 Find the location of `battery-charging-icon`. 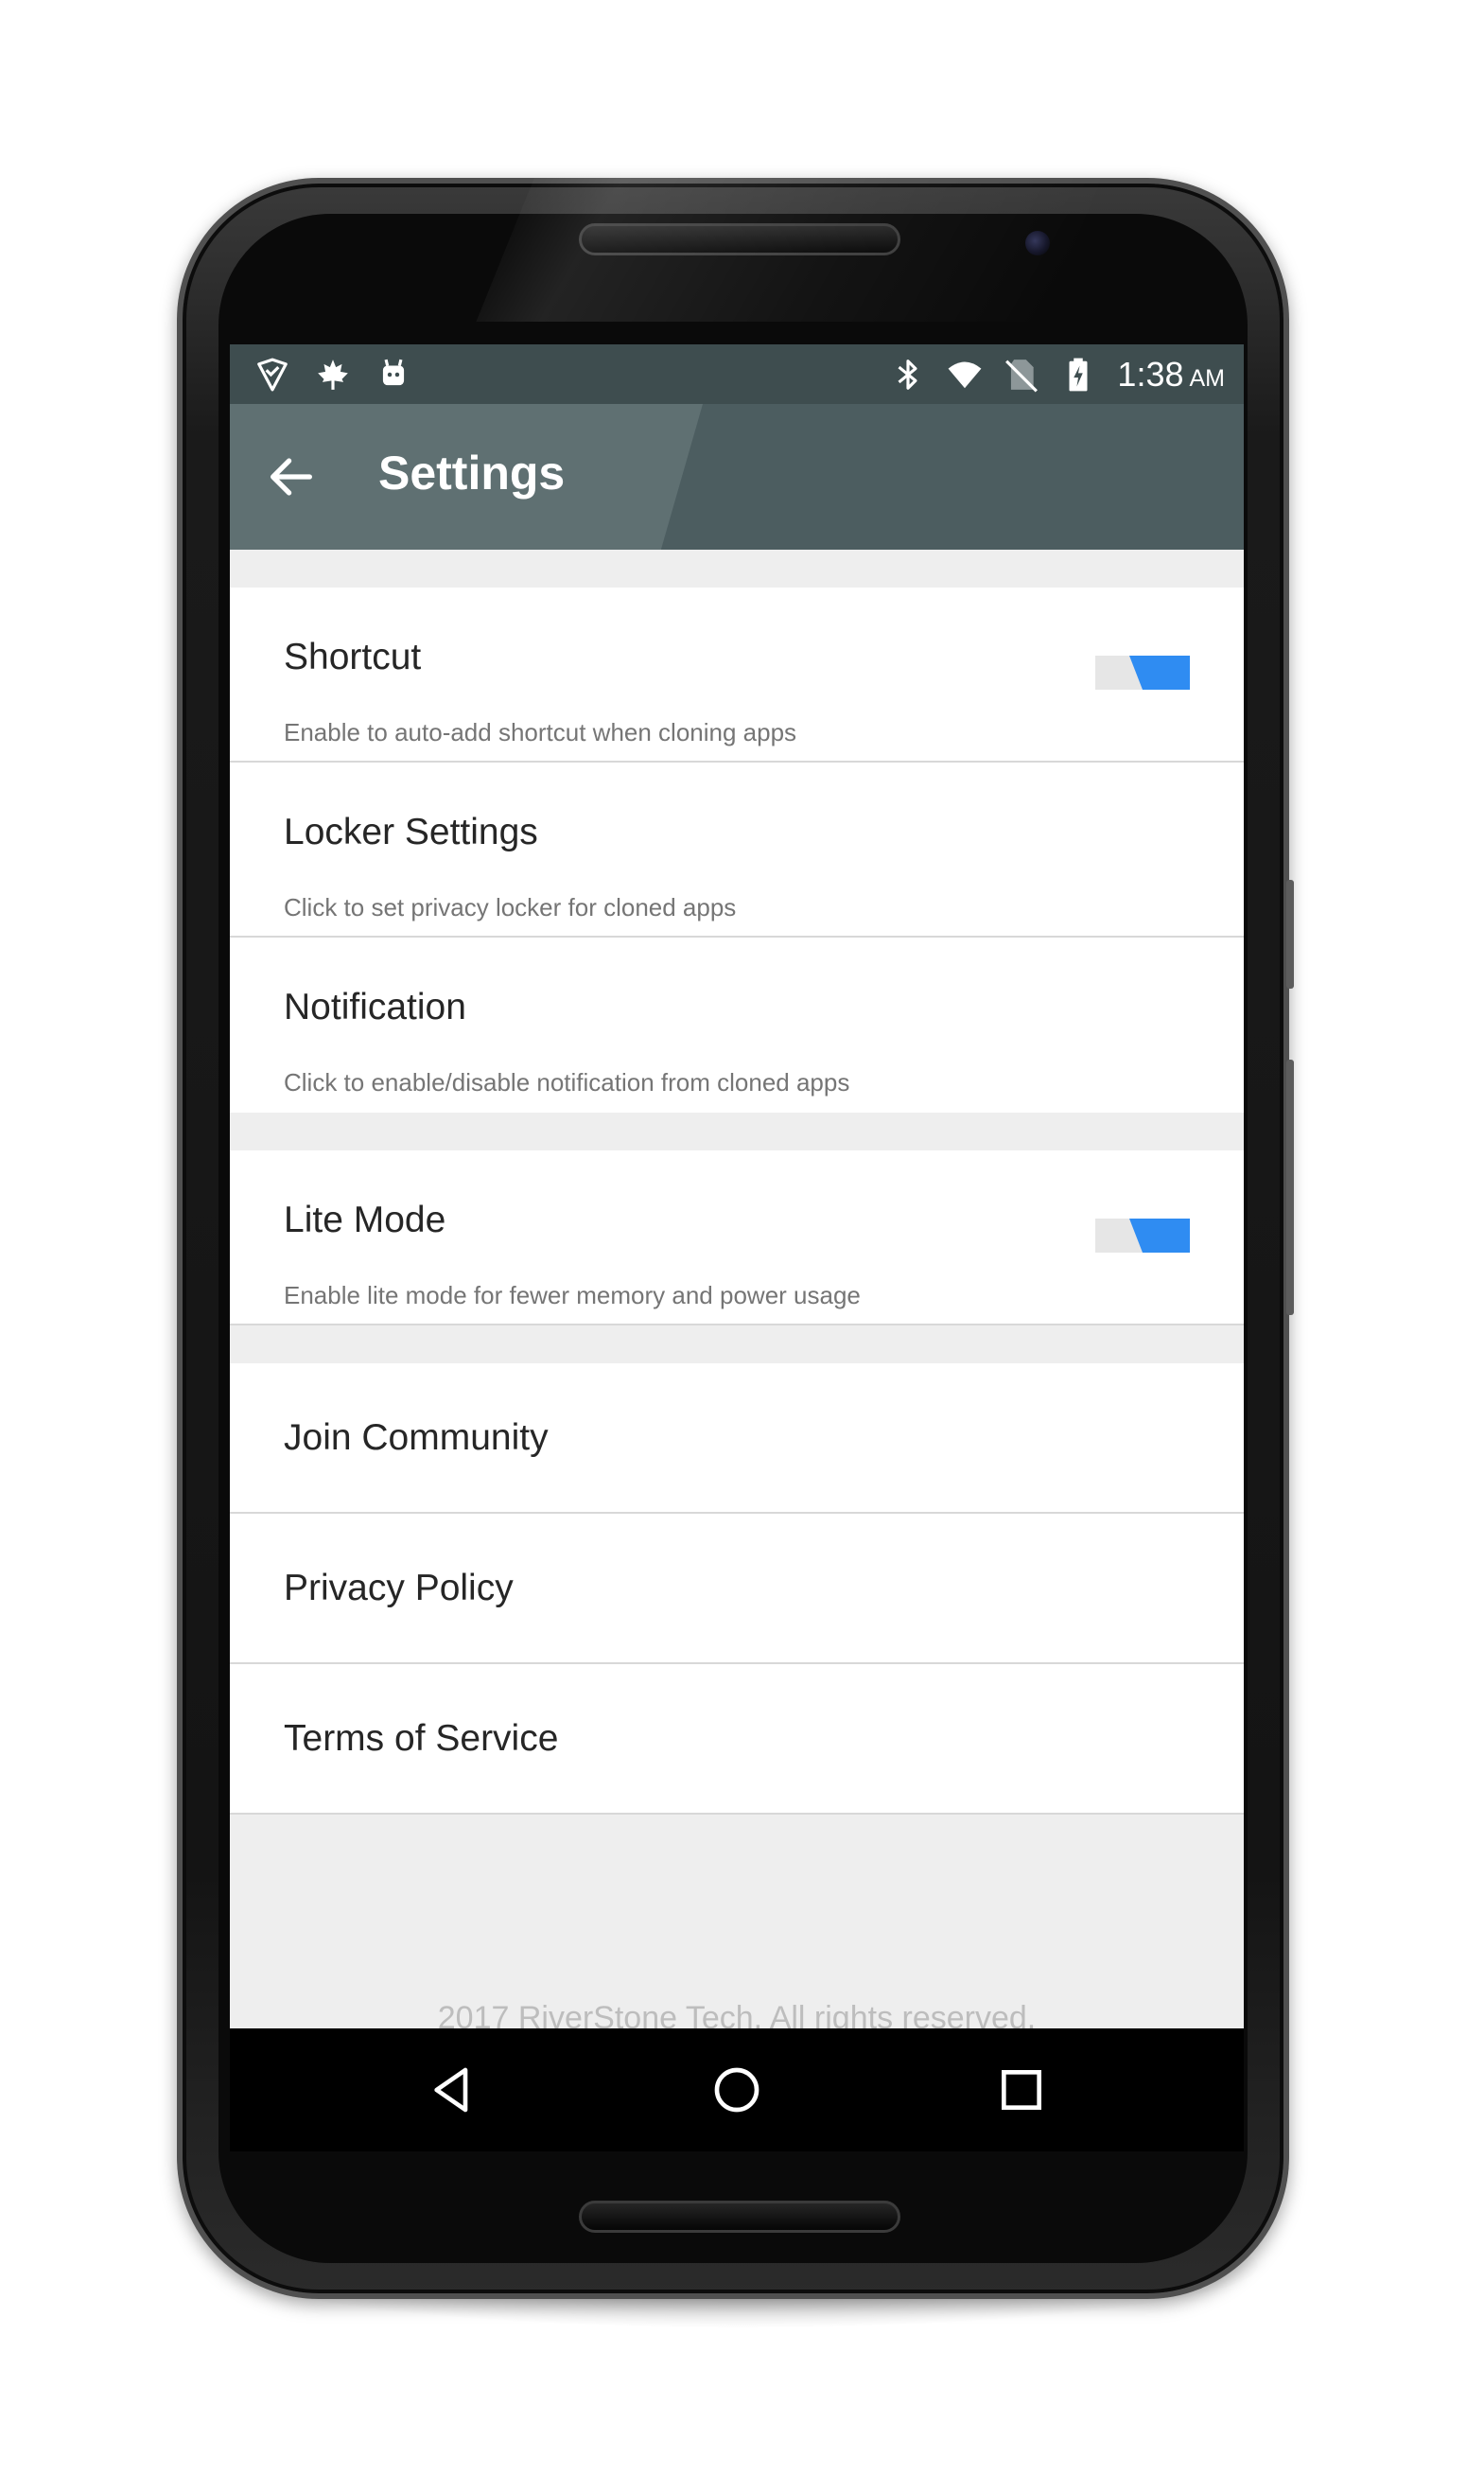

battery-charging-icon is located at coordinates (1078, 374).